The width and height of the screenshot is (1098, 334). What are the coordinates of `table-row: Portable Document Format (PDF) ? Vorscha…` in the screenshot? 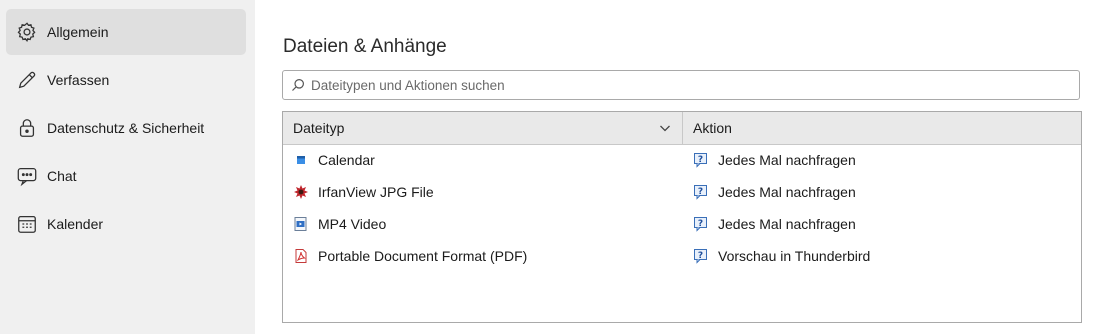 It's located at (682, 256).